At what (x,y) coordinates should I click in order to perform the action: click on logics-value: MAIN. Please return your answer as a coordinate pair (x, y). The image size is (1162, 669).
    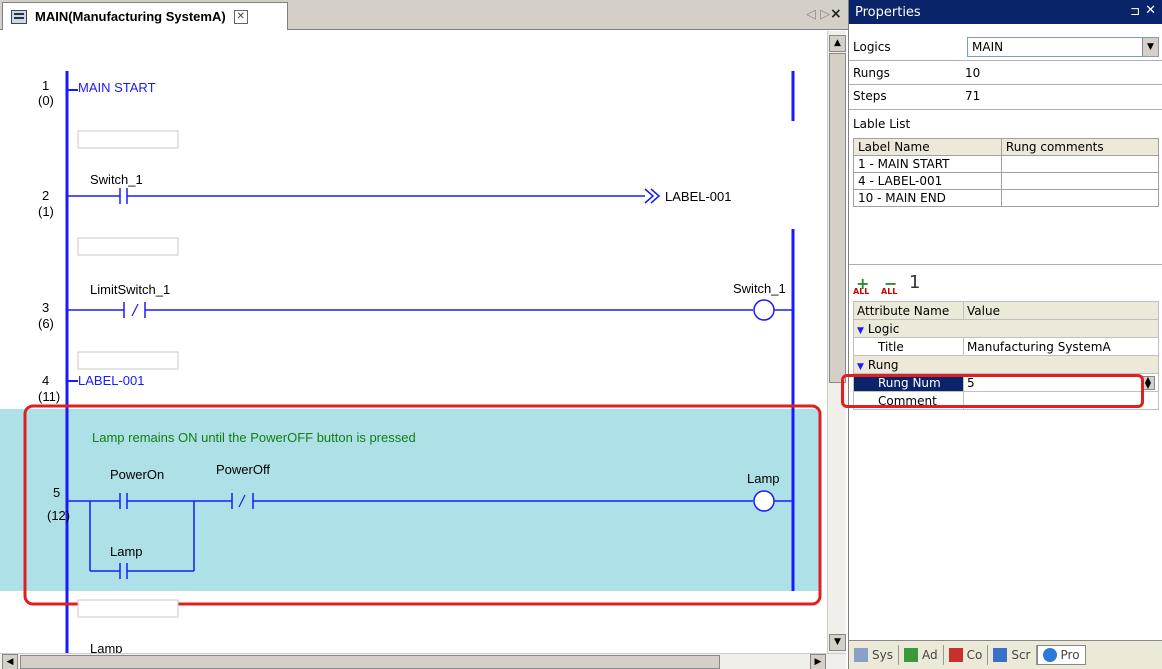
    Looking at the image, I should click on (988, 47).